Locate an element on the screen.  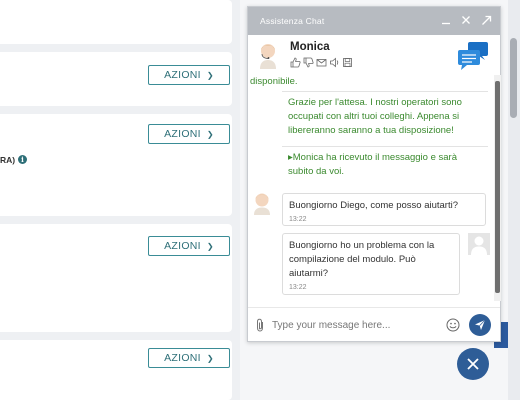
background-card is located at coordinates (116, 22).